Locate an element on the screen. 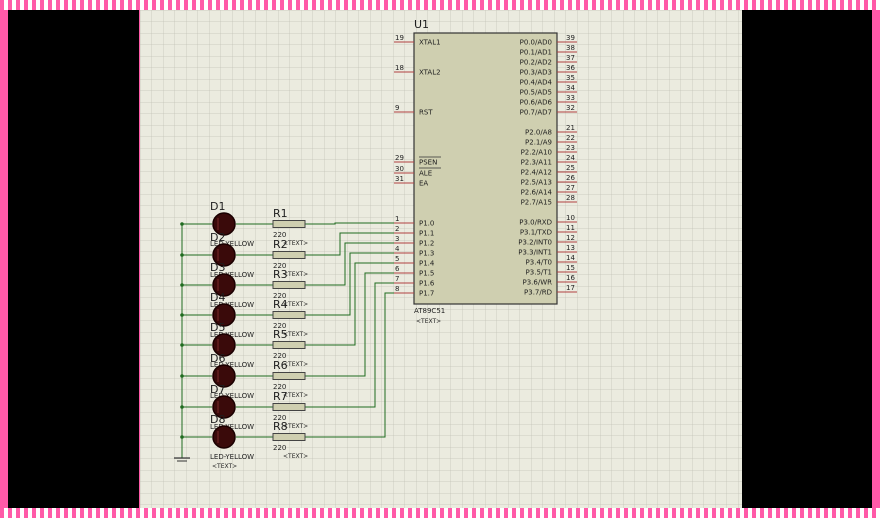  chip-pin-number: 21 is located at coordinates (570, 128).